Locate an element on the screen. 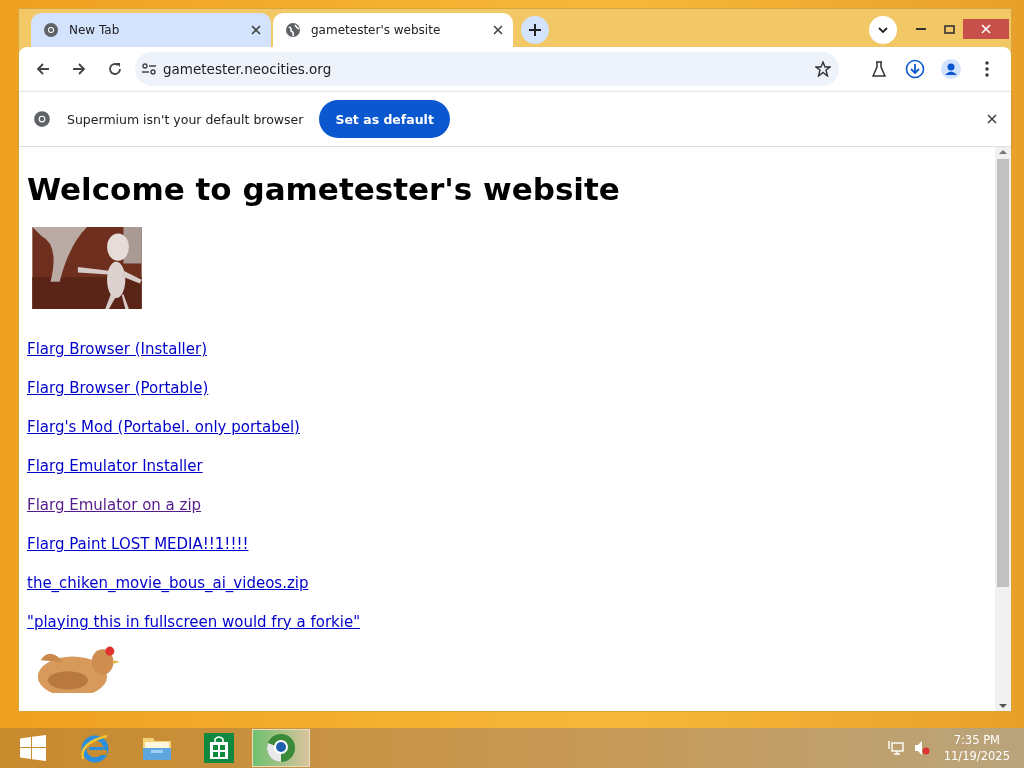 This screenshot has width=1024, height=768. plus-icon is located at coordinates (535, 30).